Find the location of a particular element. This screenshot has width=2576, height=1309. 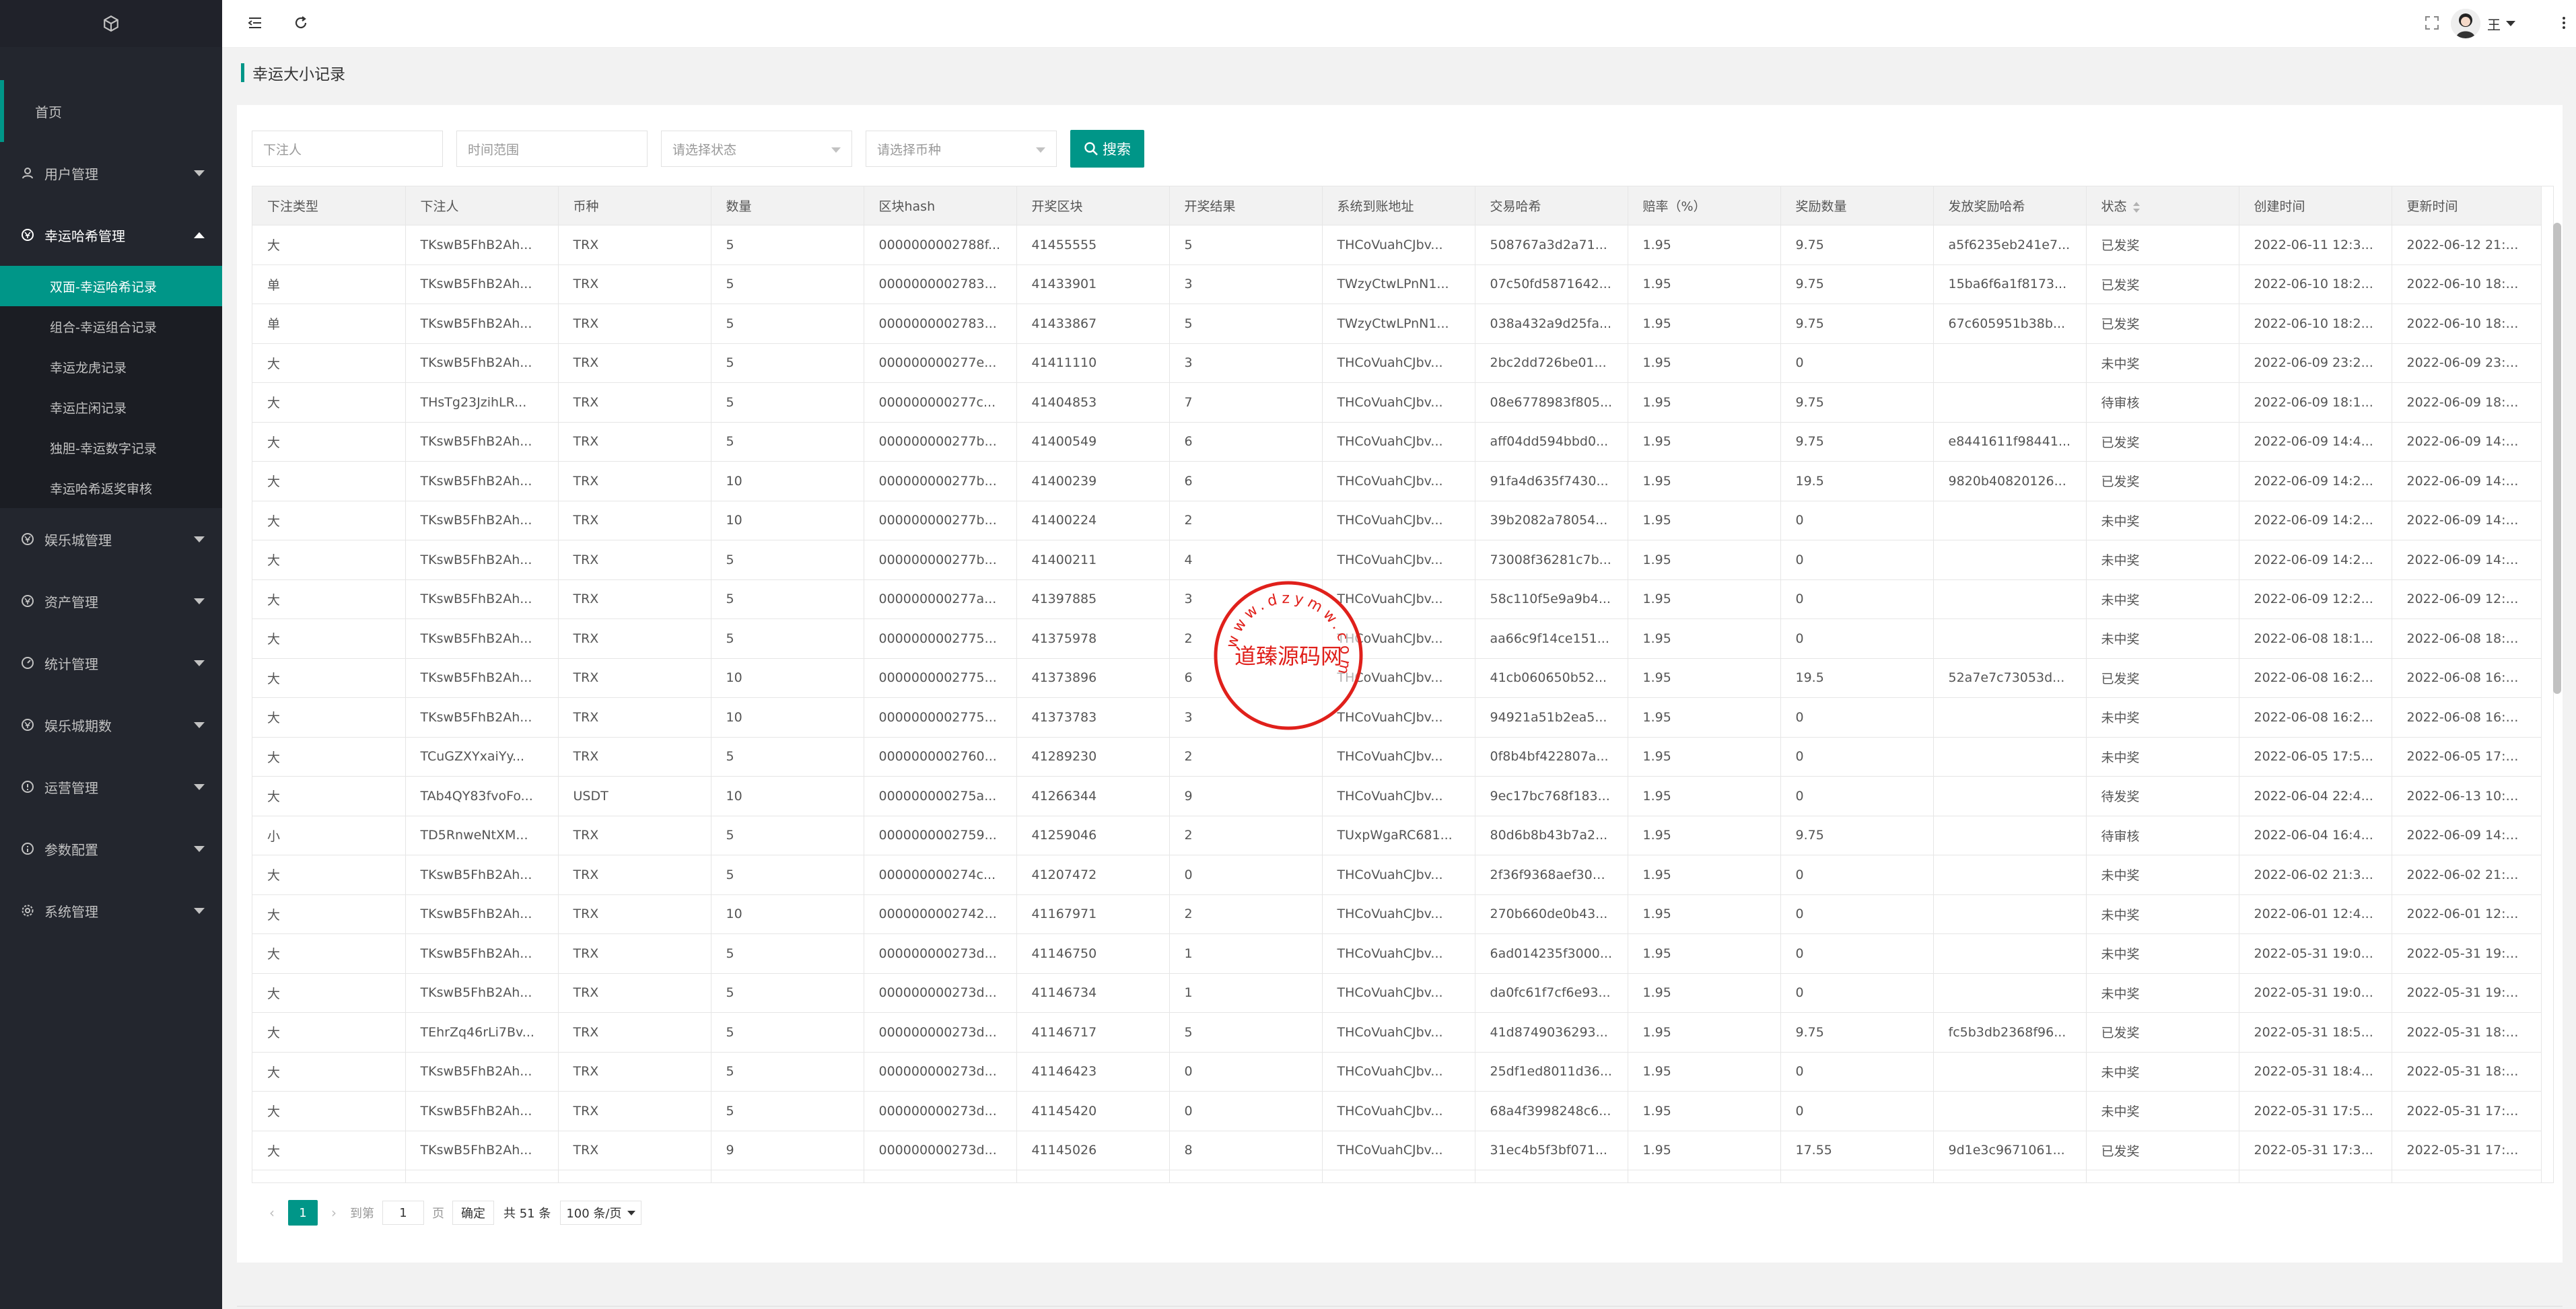

user-menu: 王 is located at coordinates (2483, 24).